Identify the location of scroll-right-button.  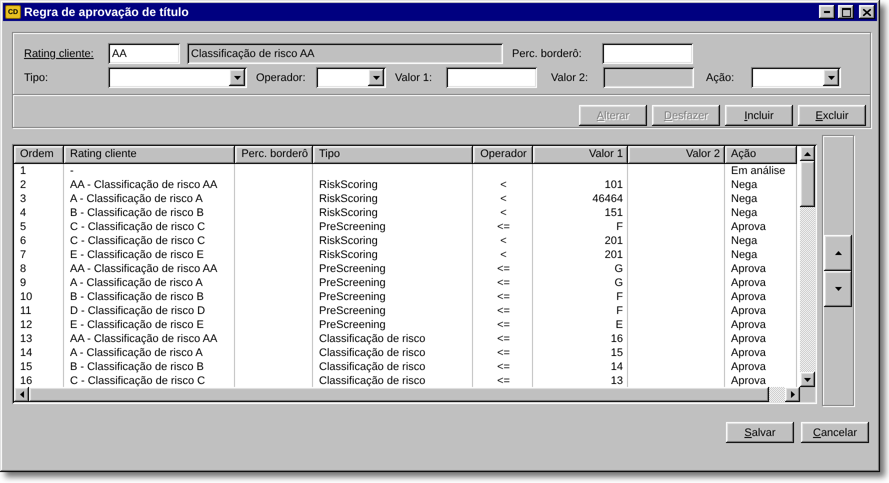
(792, 394).